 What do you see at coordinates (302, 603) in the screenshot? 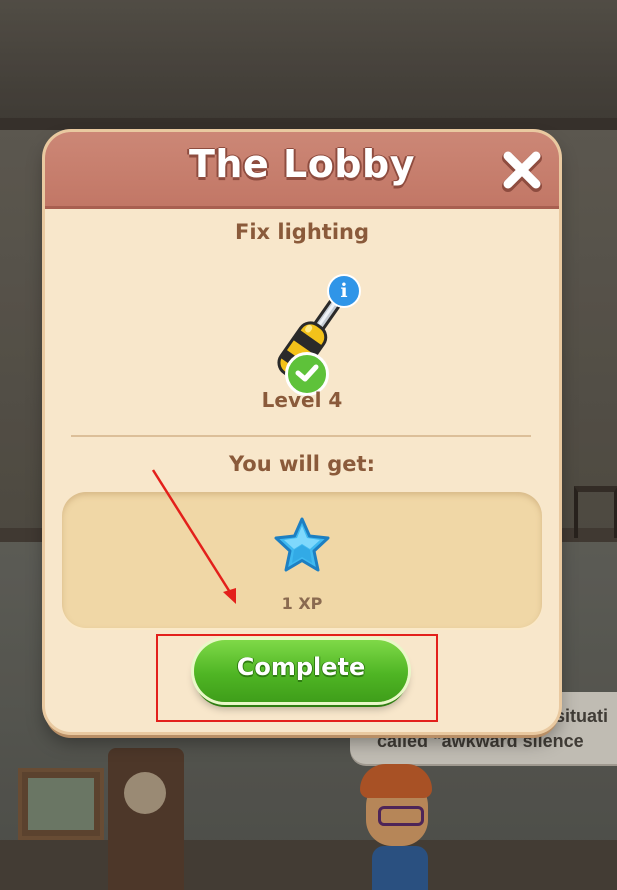
I see `reward-xp: 1 XP` at bounding box center [302, 603].